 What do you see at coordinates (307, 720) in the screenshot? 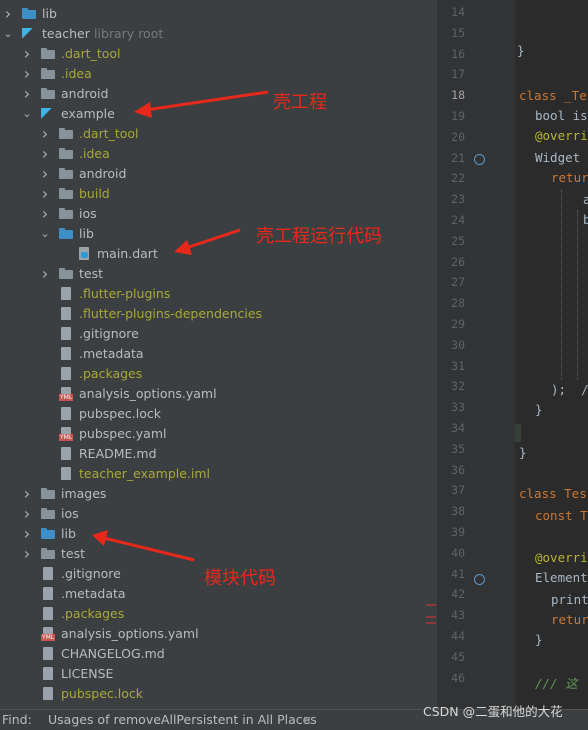
I see `close-icon: ×` at bounding box center [307, 720].